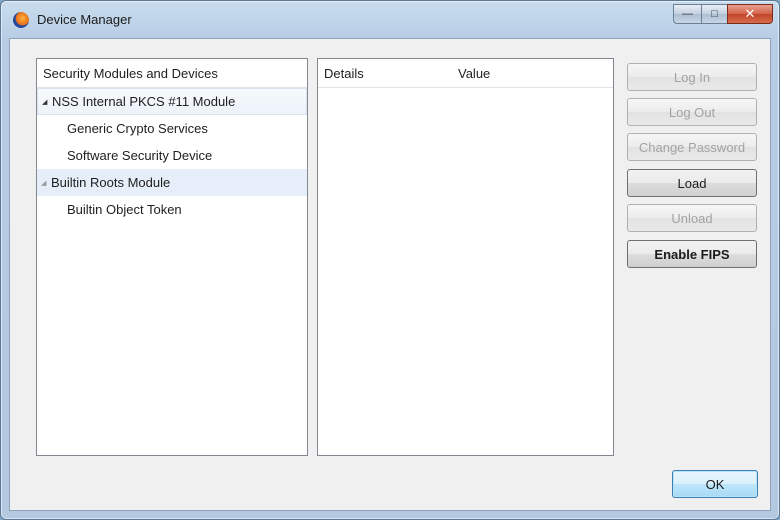  What do you see at coordinates (692, 218) in the screenshot?
I see `unload-button: Unload` at bounding box center [692, 218].